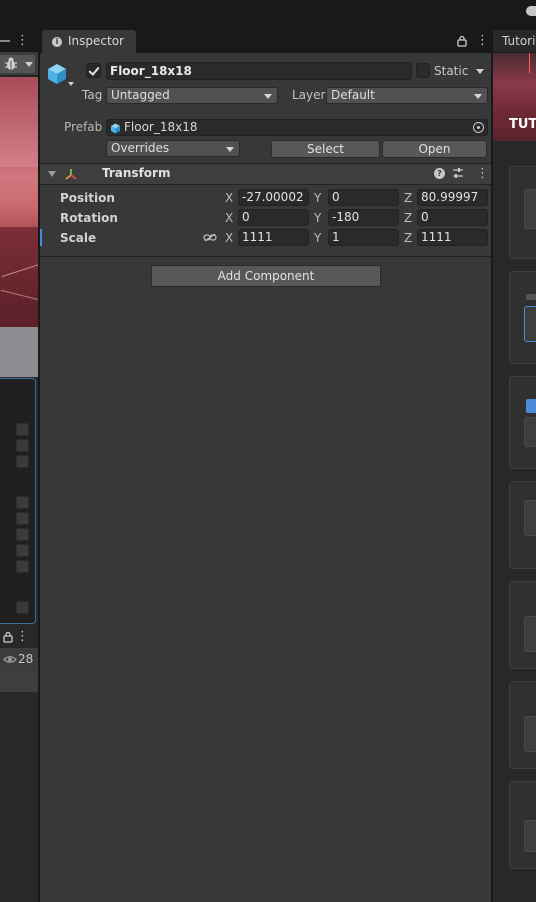  Describe the element at coordinates (140, 95) in the screenshot. I see `tag-value: Untagged` at that location.